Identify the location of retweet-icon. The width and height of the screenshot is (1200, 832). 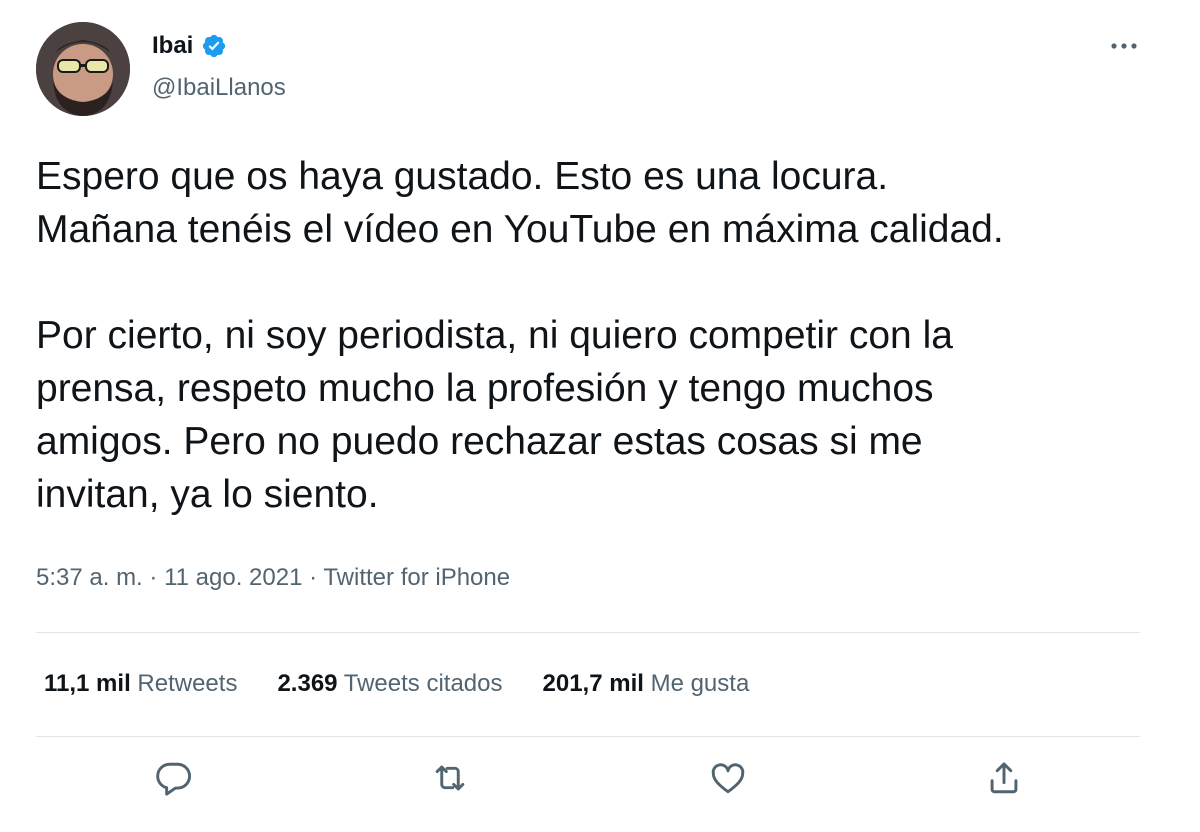
(450, 778).